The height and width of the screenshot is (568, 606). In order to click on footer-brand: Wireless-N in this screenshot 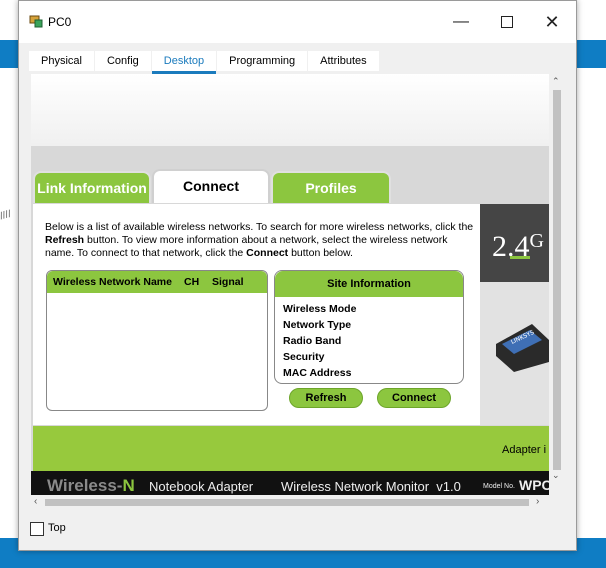, I will do `click(91, 485)`.